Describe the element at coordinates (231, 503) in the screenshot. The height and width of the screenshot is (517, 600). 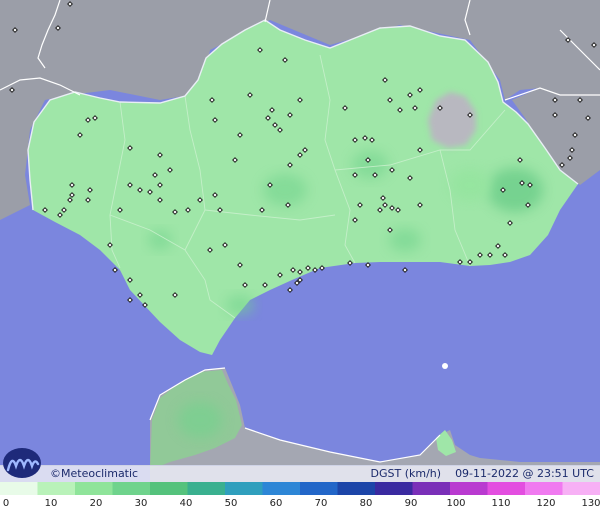
I see `legend-tick: 50` at that location.